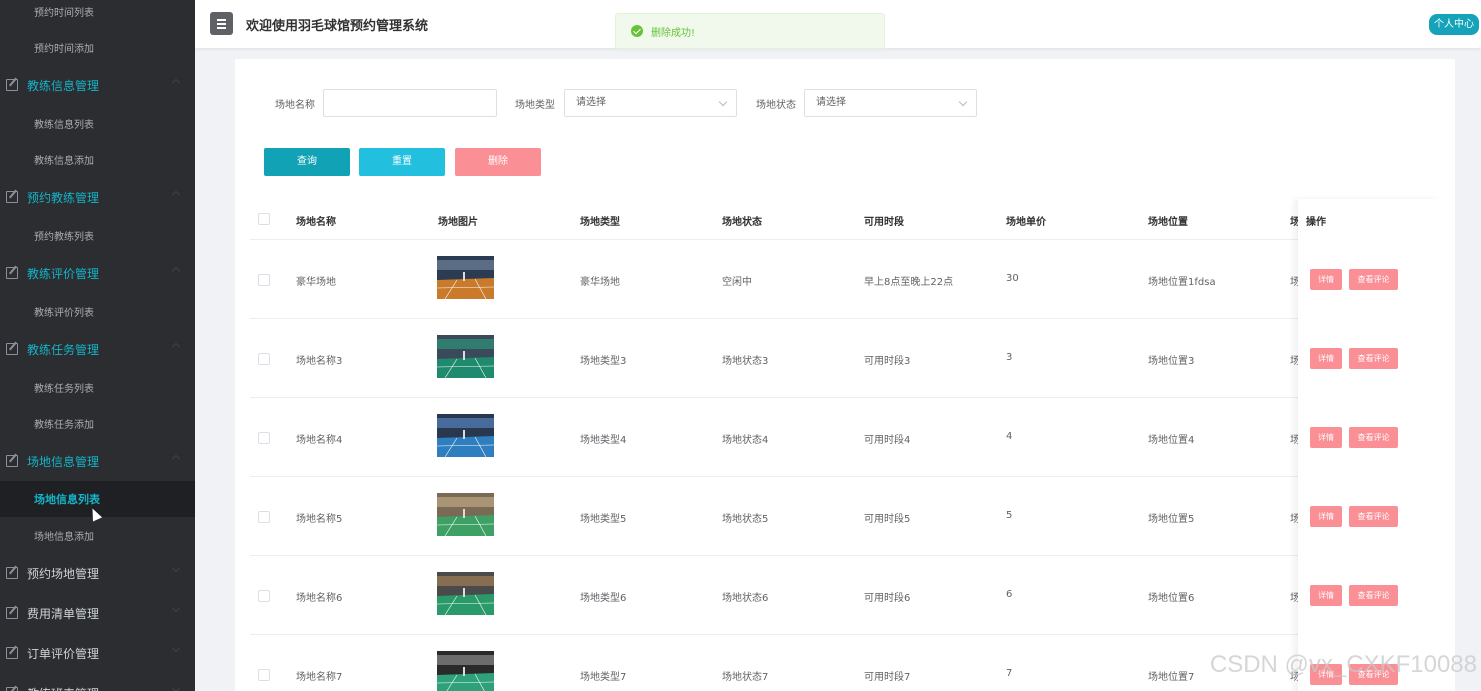  Describe the element at coordinates (1012, 278) in the screenshot. I see `cell-price: 30` at that location.